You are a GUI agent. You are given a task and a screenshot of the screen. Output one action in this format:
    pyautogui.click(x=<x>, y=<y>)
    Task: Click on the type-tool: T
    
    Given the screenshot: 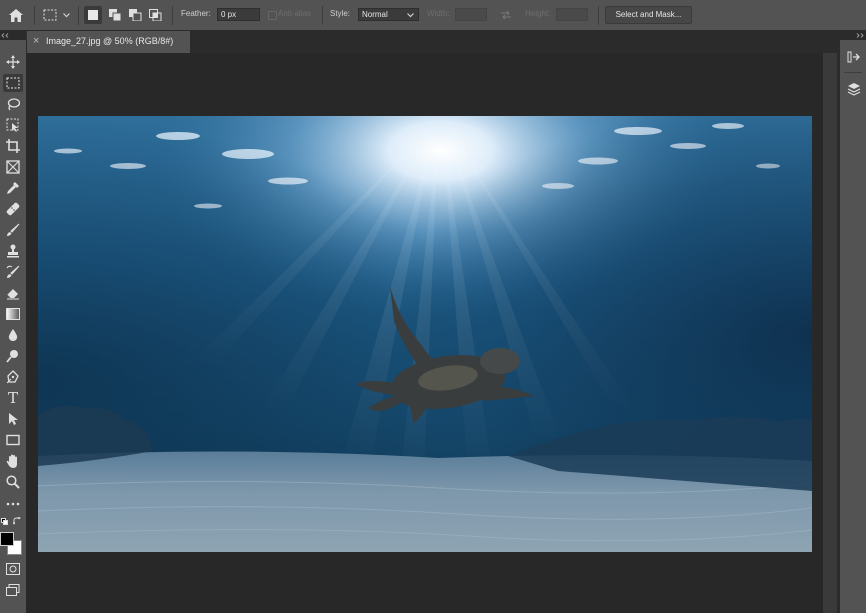 What is the action you would take?
    pyautogui.click(x=13, y=398)
    